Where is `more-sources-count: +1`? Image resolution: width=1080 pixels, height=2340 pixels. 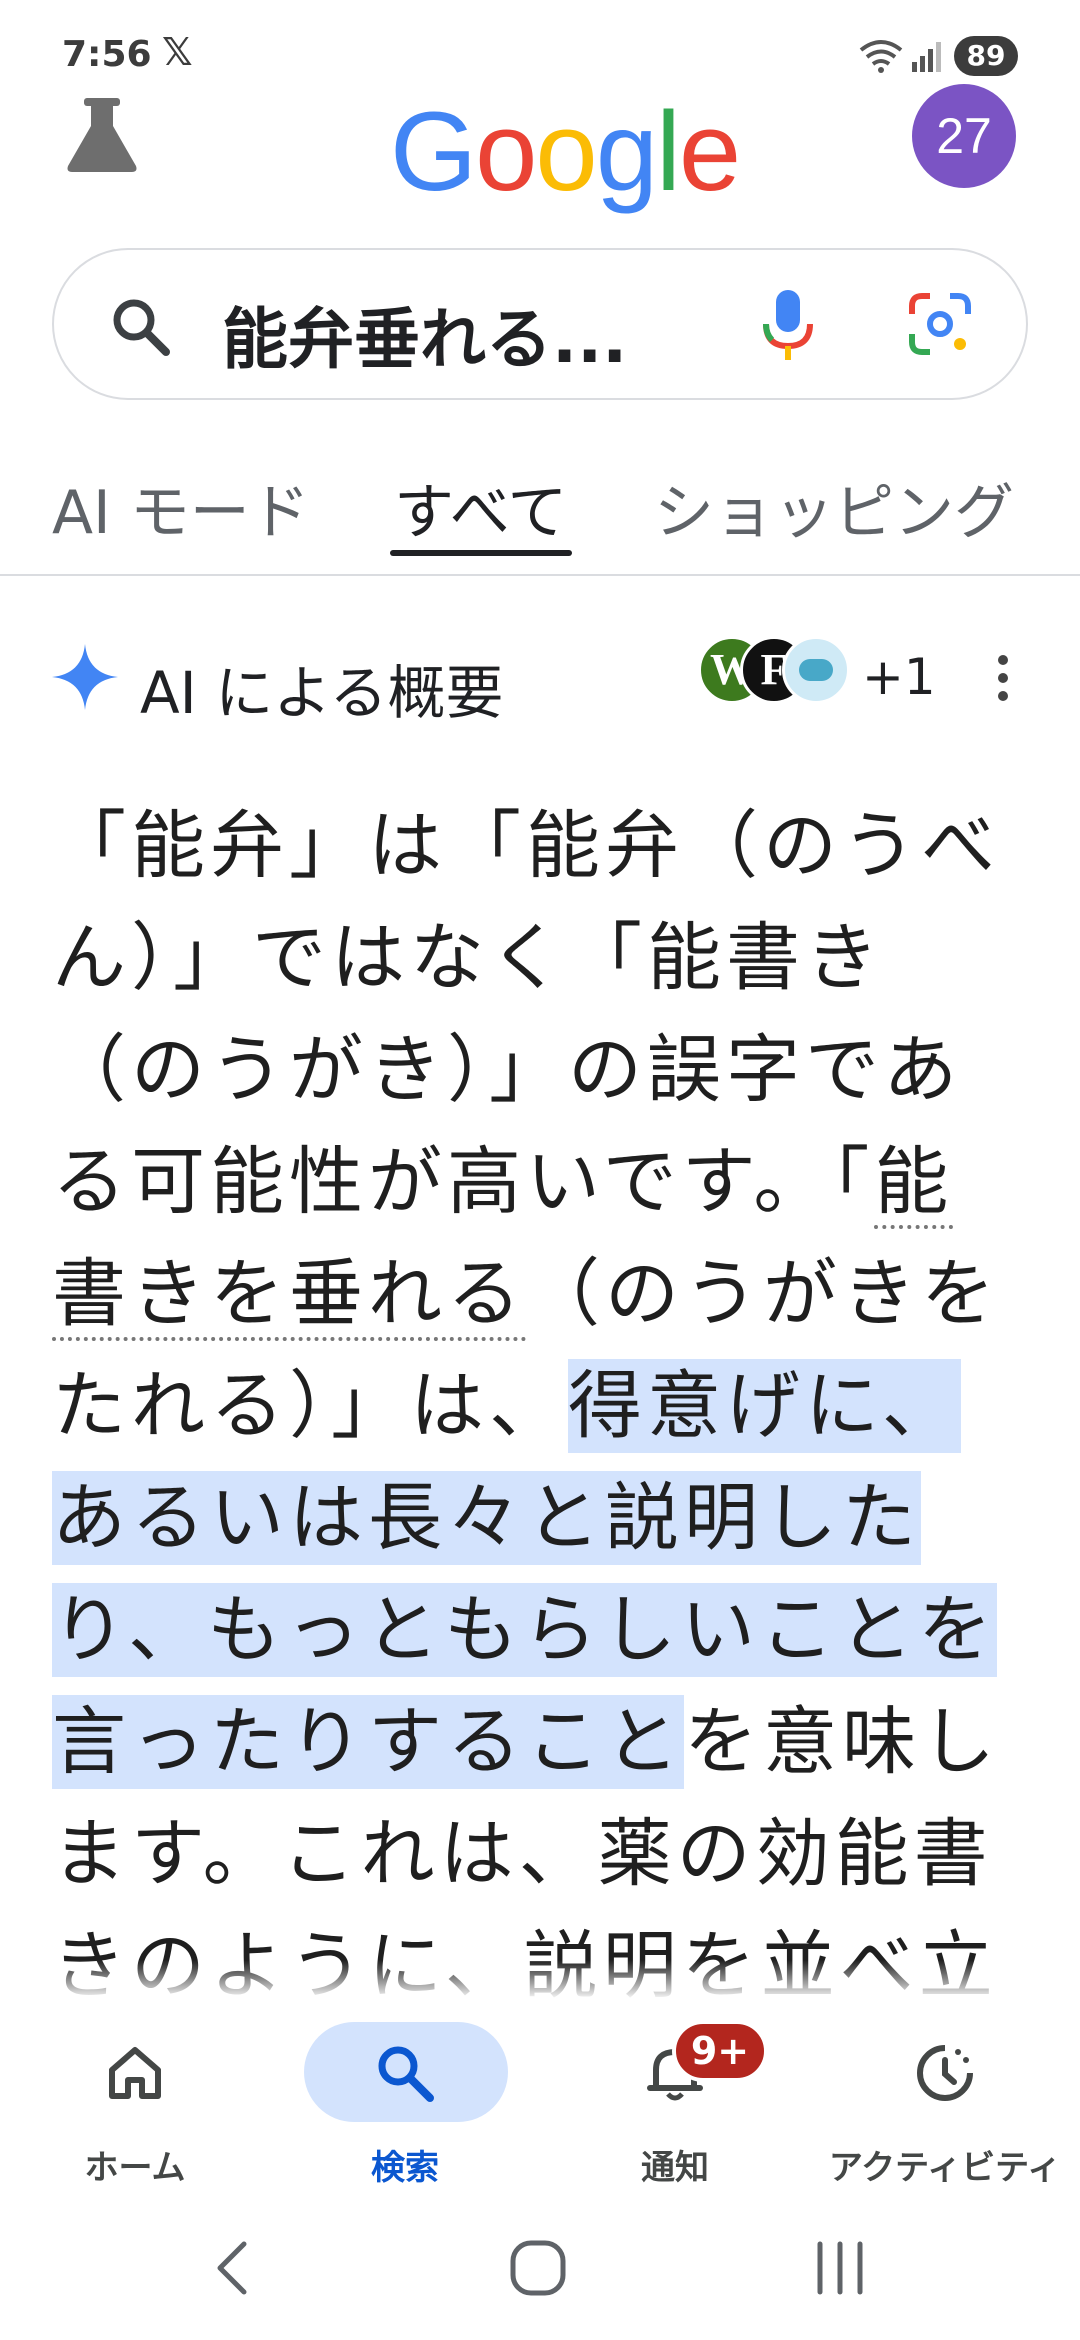 more-sources-count: +1 is located at coordinates (899, 677).